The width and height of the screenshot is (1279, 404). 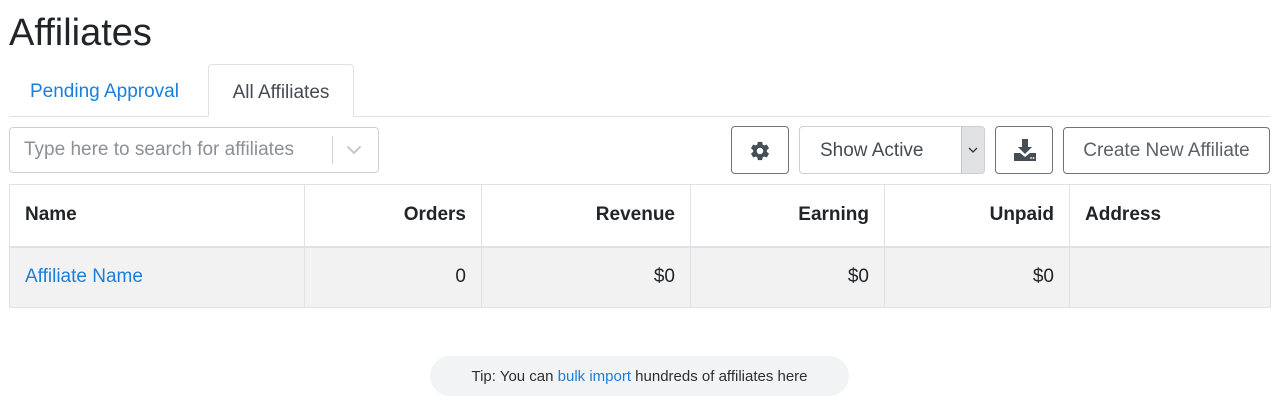 What do you see at coordinates (586, 216) in the screenshot?
I see `column-header-revenue: Revenue` at bounding box center [586, 216].